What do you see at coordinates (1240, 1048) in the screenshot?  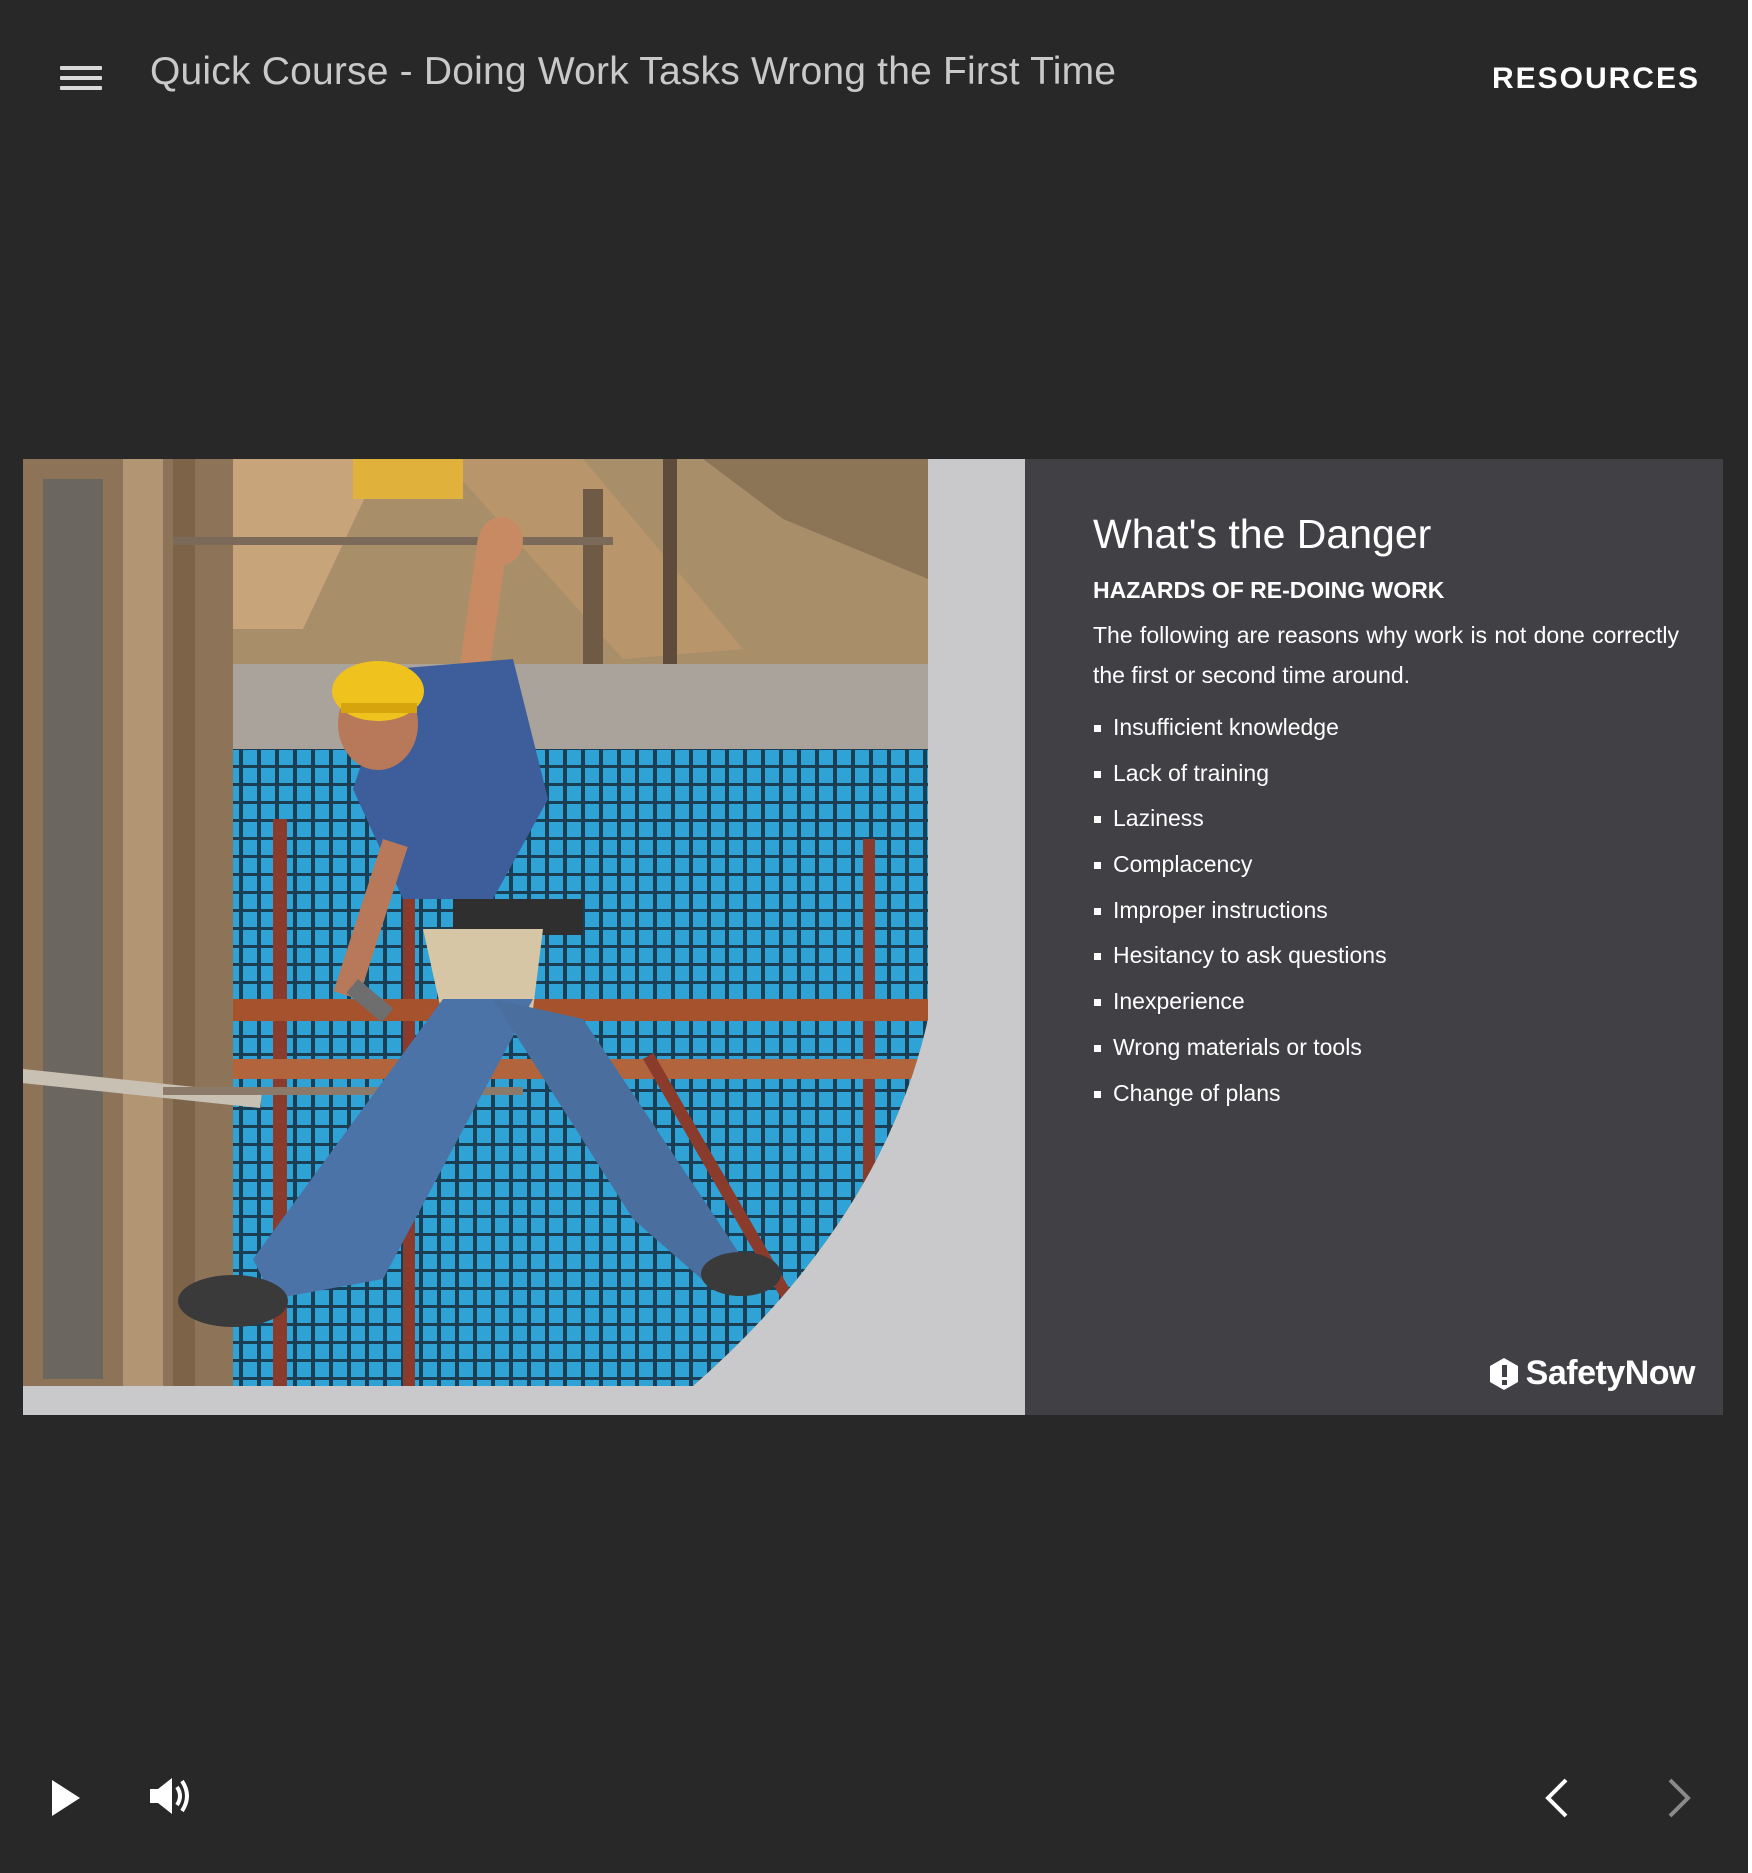 I see `list-item: Wrong materials or tools` at bounding box center [1240, 1048].